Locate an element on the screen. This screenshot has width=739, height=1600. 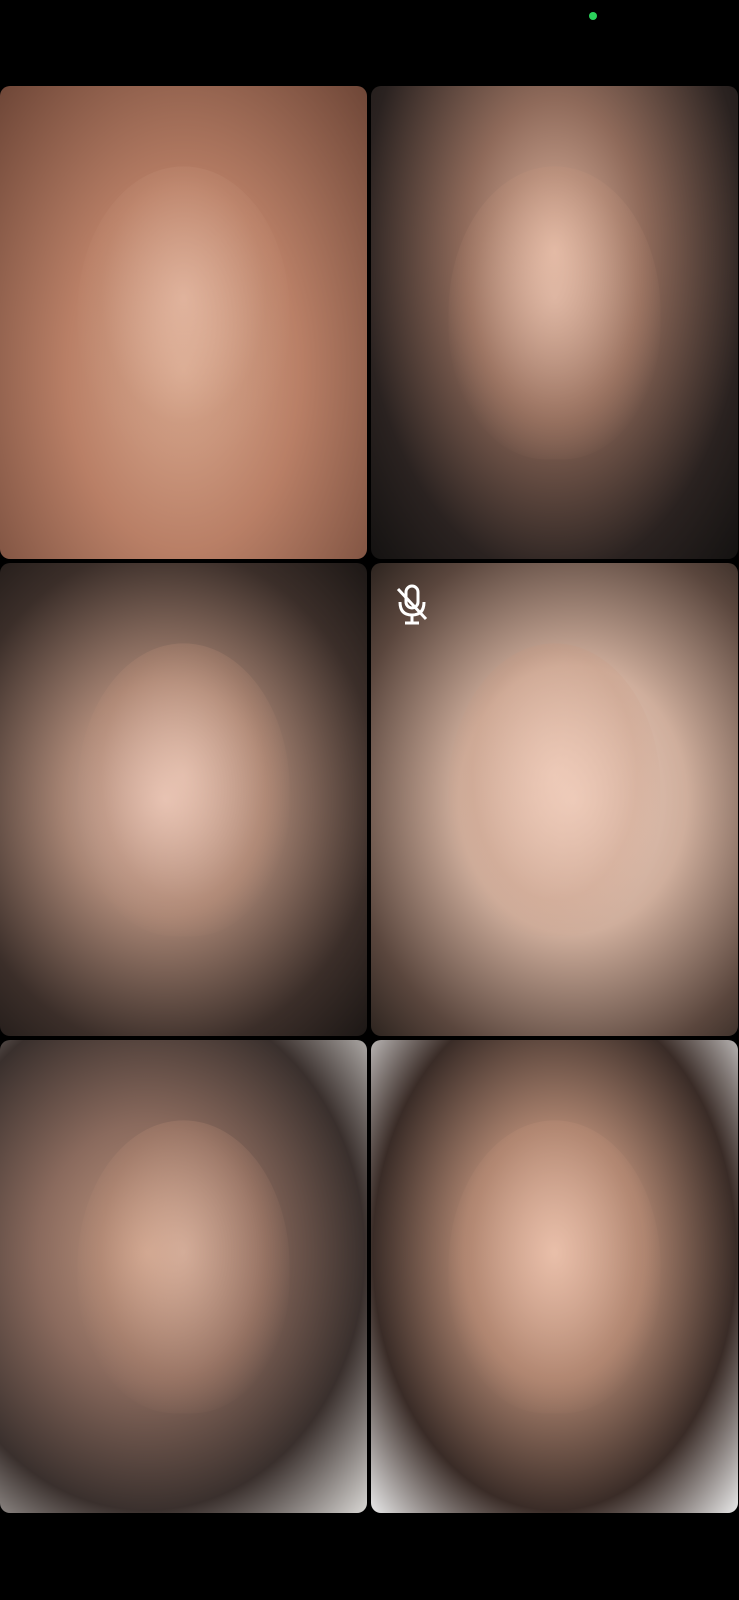
mic-off-icon is located at coordinates (412, 604).